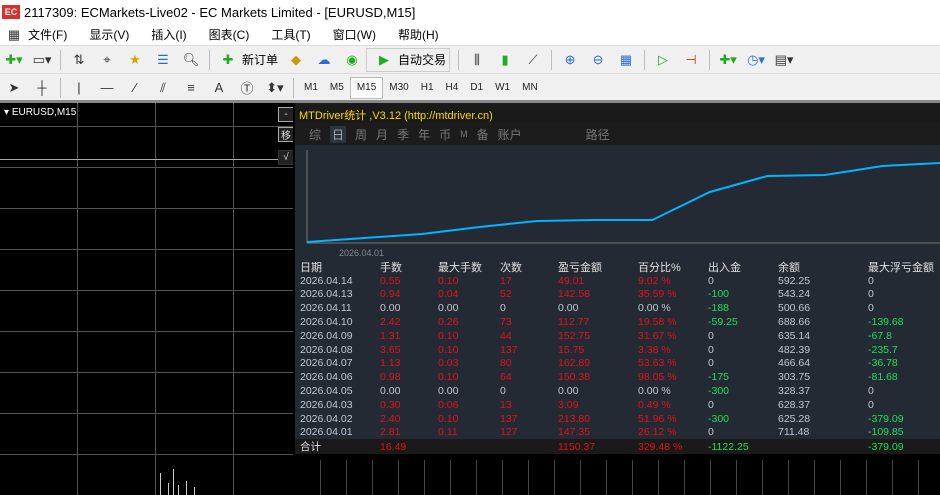 Image resolution: width=940 pixels, height=495 pixels. What do you see at coordinates (163, 60) in the screenshot?
I see `terminal-icon: ☰` at bounding box center [163, 60].